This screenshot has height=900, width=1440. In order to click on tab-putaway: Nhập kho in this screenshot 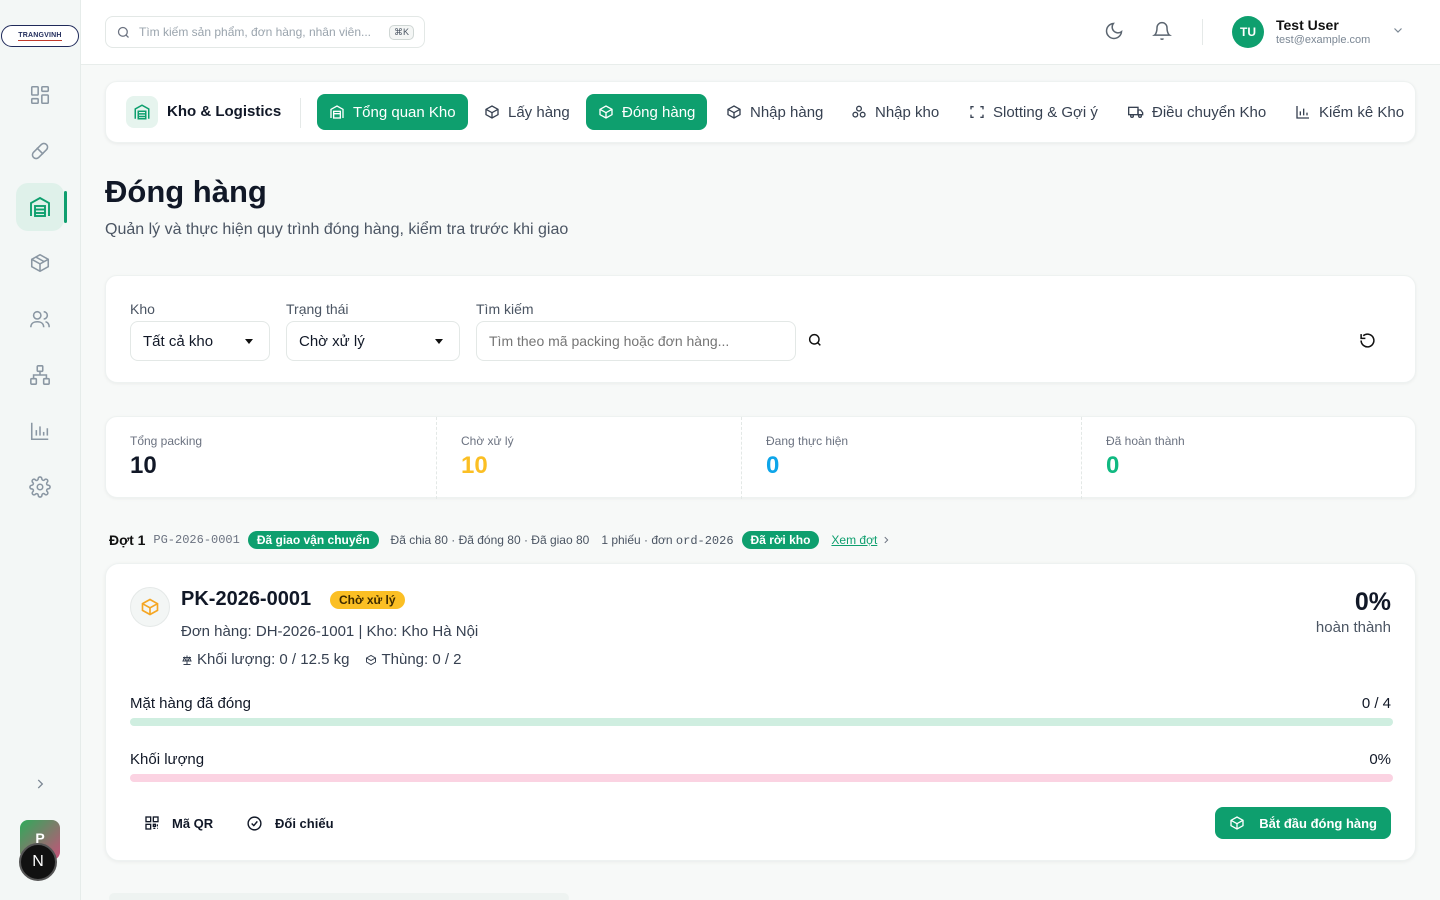, I will do `click(895, 112)`.